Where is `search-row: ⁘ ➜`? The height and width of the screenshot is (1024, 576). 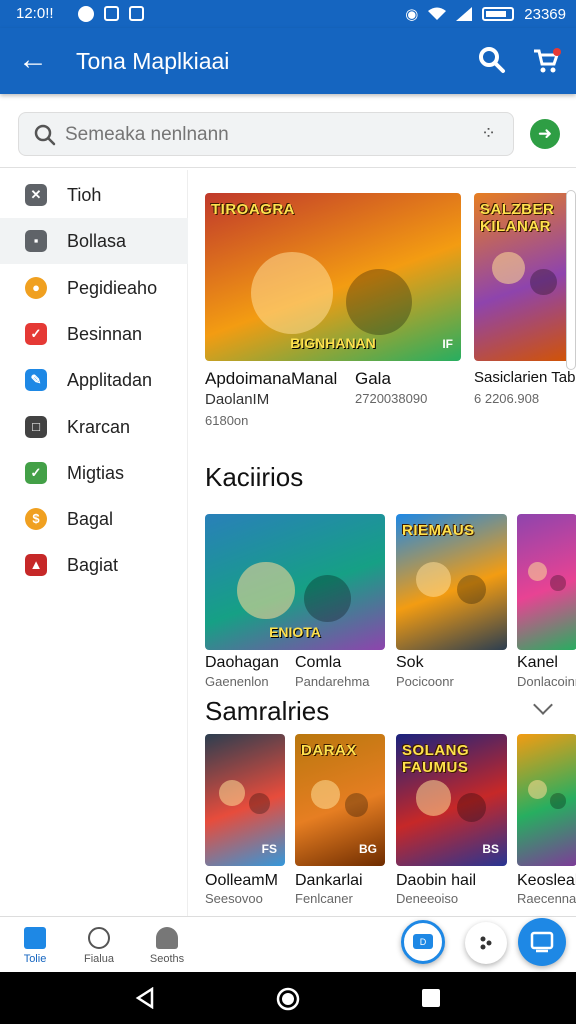 search-row: ⁘ ➜ is located at coordinates (288, 134).